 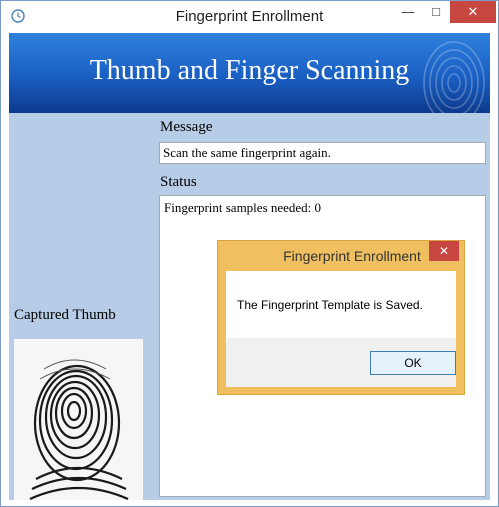 What do you see at coordinates (413, 363) in the screenshot?
I see `ok-button: OK` at bounding box center [413, 363].